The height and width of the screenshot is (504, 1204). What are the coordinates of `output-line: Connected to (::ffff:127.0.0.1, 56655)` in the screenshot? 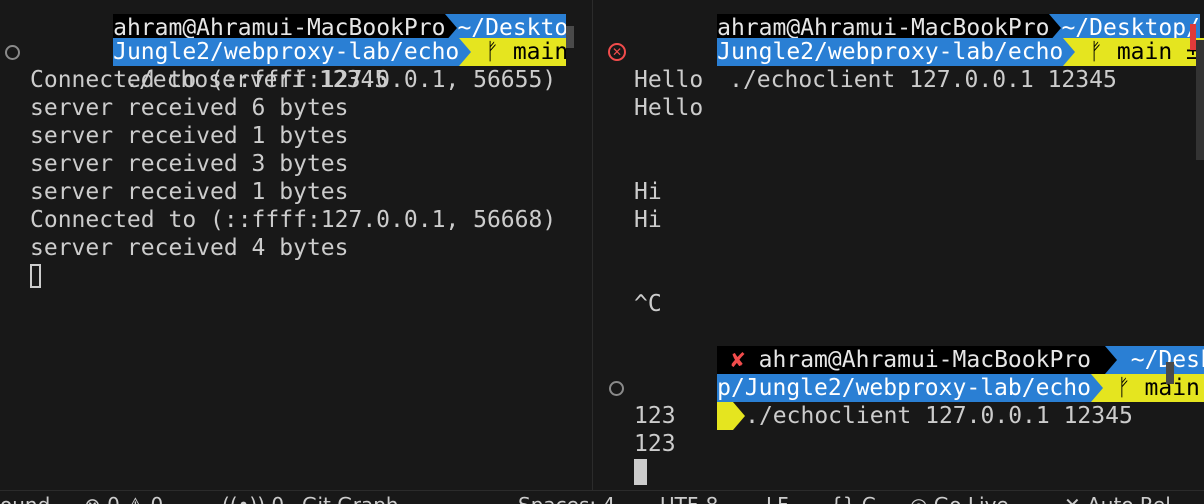 It's located at (293, 80).